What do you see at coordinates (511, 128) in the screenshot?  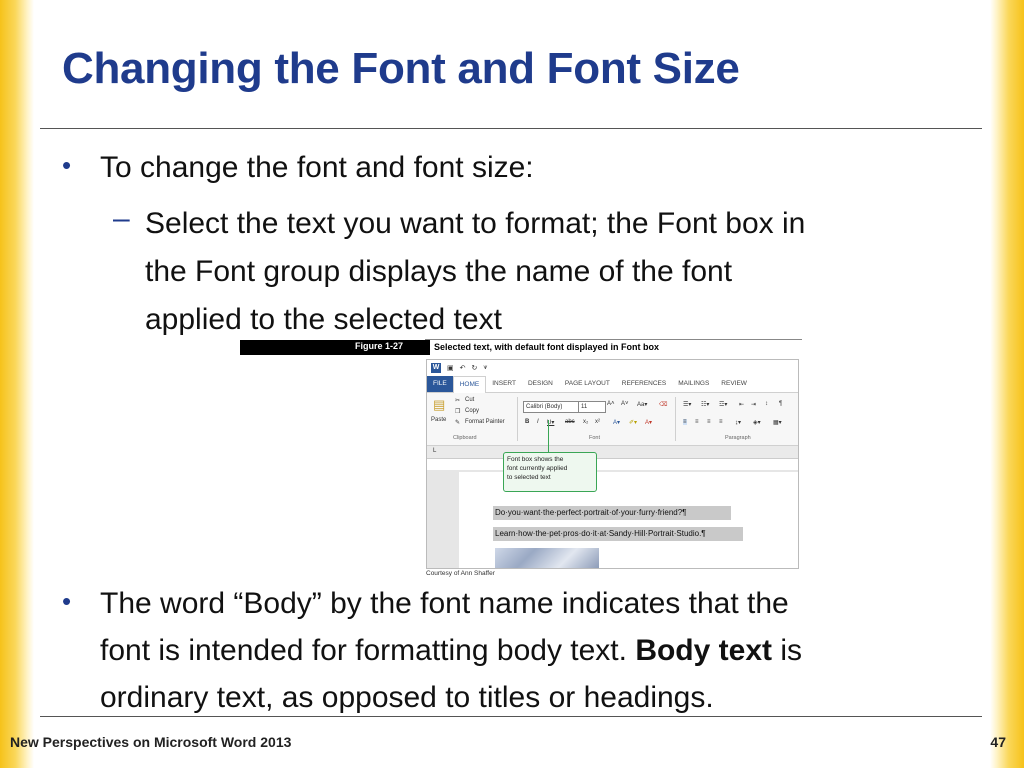 I see `title-divider` at bounding box center [511, 128].